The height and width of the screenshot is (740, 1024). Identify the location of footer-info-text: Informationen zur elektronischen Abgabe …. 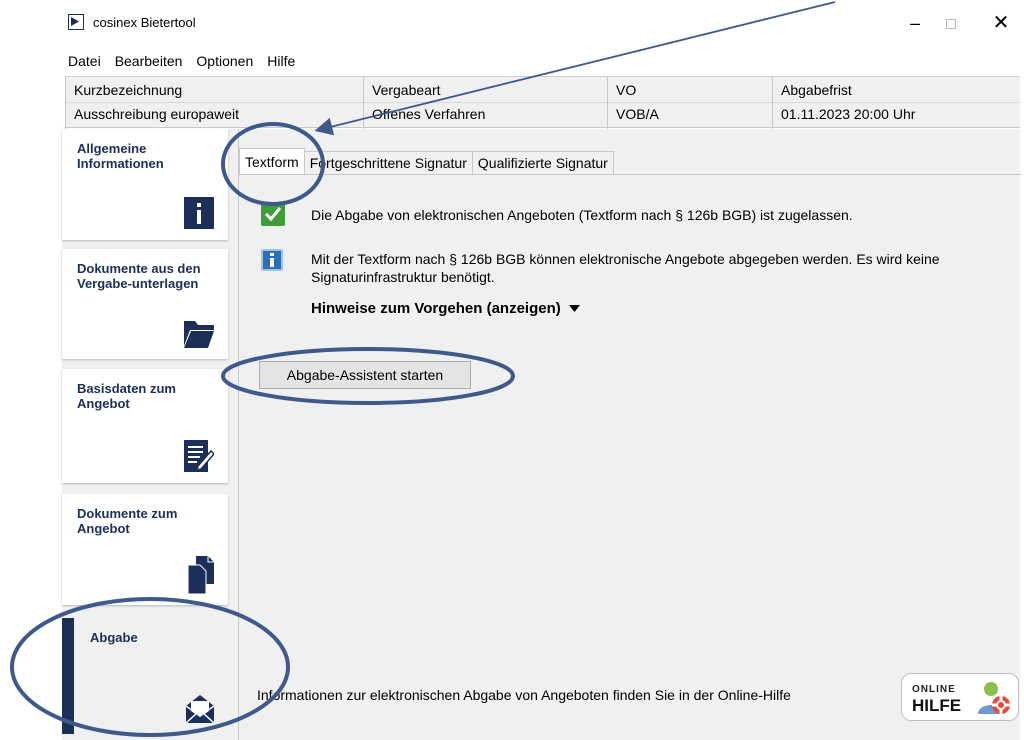
(524, 695).